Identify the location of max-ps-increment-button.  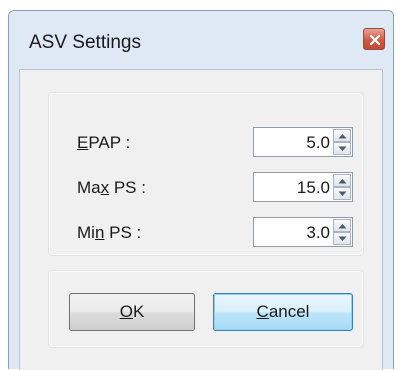
(342, 180).